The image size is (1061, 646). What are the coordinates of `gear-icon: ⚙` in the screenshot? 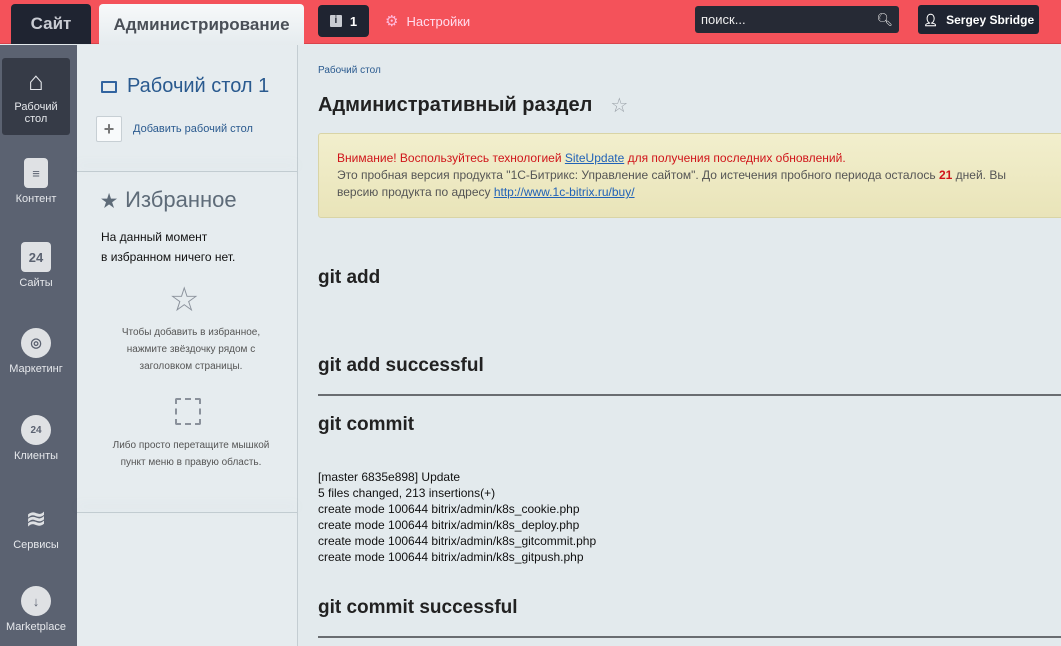 It's located at (392, 21).